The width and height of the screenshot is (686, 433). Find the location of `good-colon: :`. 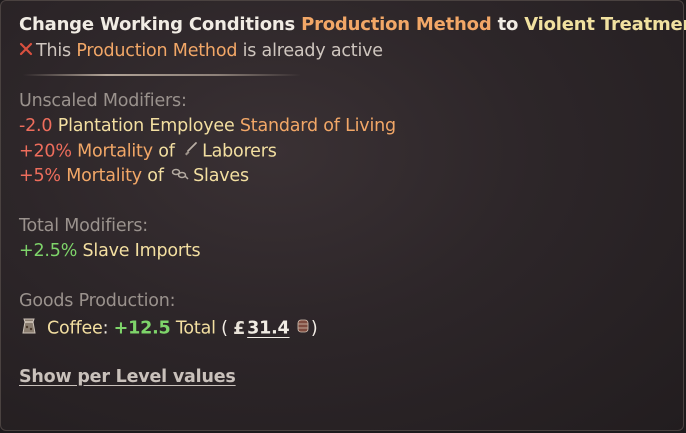

good-colon: : is located at coordinates (105, 328).